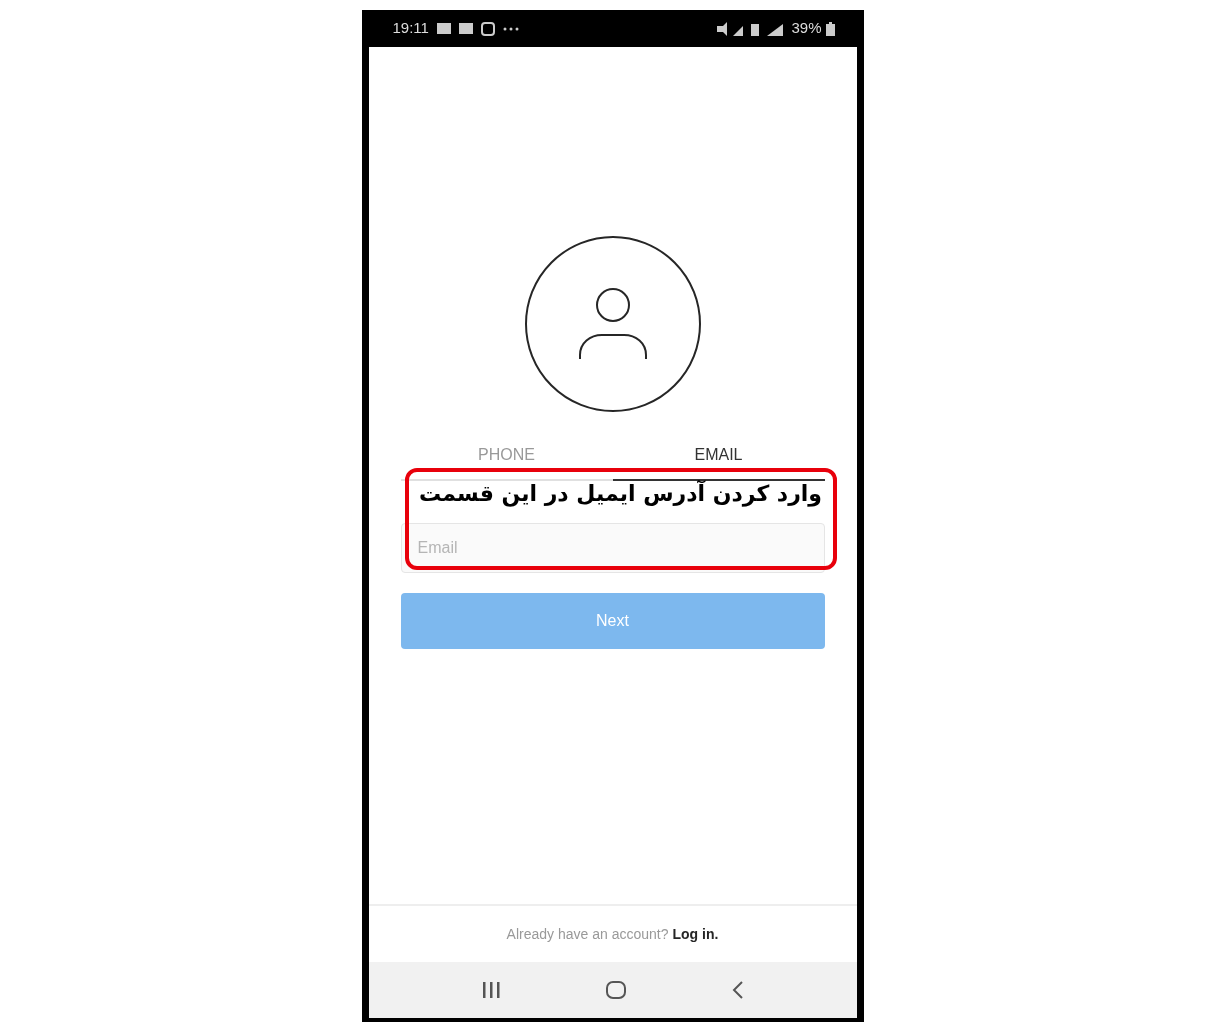 The height and width of the screenshot is (1022, 1225). What do you see at coordinates (490, 990) in the screenshot?
I see `recent-apps-icon` at bounding box center [490, 990].